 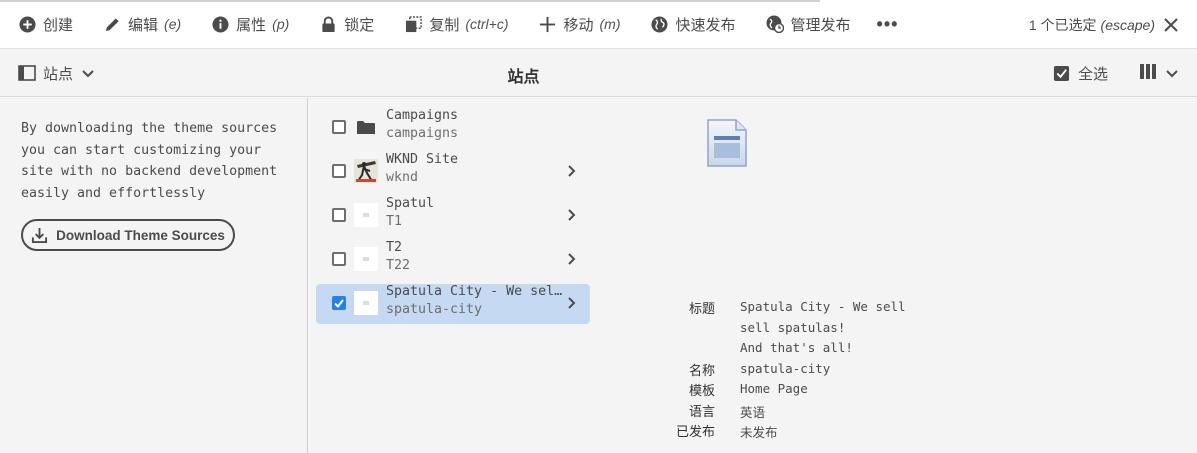 I want to click on download-button-label: Download Theme Sources, so click(x=140, y=235).